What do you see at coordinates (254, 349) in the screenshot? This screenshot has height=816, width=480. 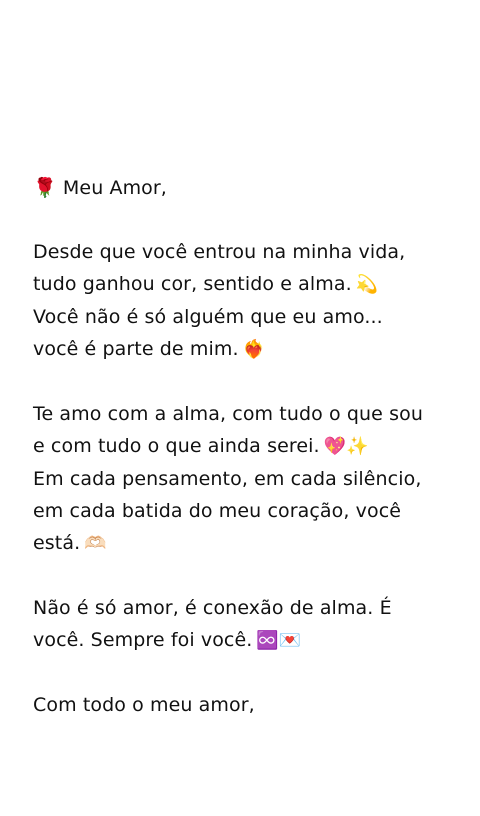 I see `heart-on-fire-icon: ❤️‍🔥` at bounding box center [254, 349].